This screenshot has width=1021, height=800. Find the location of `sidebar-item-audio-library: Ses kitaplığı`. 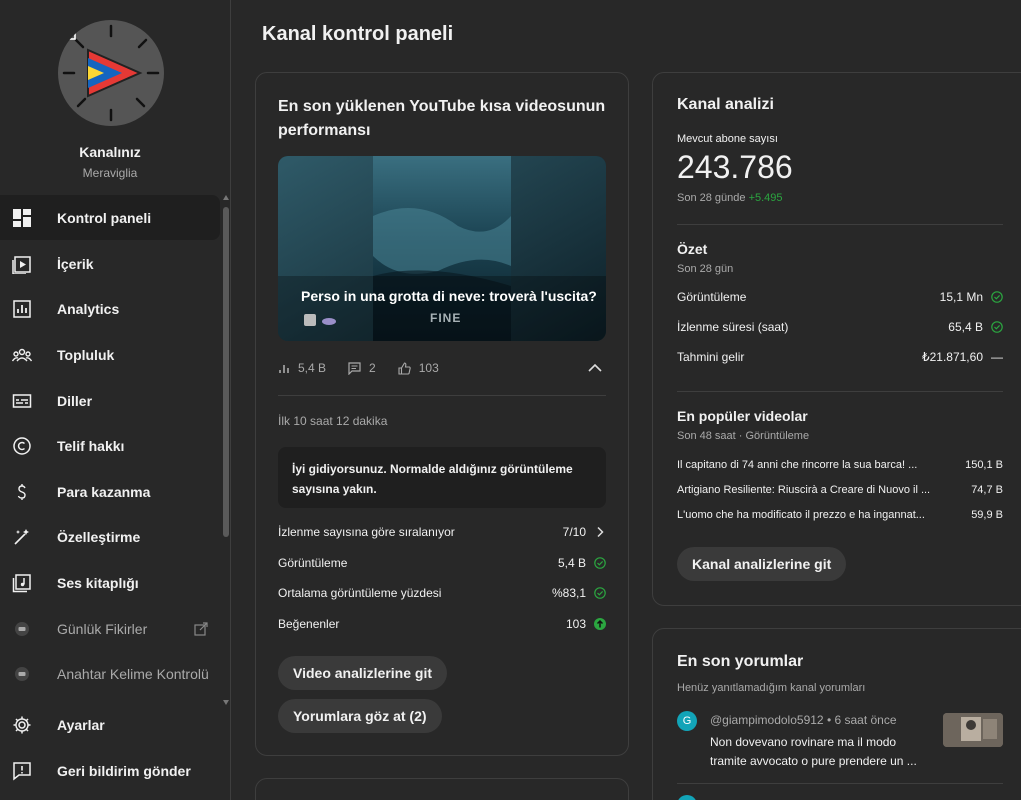

sidebar-item-audio-library: Ses kitaplığı is located at coordinates (110, 582).